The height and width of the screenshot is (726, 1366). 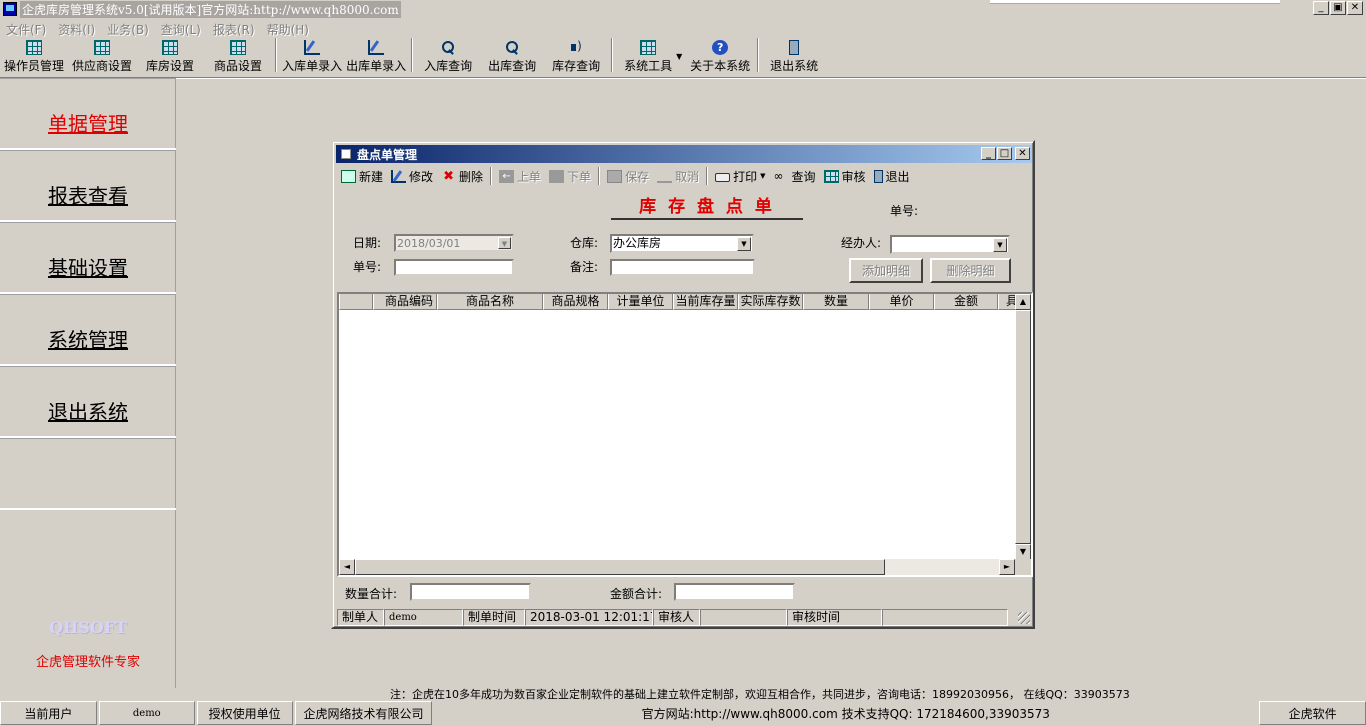 I want to click on stock-out-entry-button: 出库单录入, so click(x=376, y=56).